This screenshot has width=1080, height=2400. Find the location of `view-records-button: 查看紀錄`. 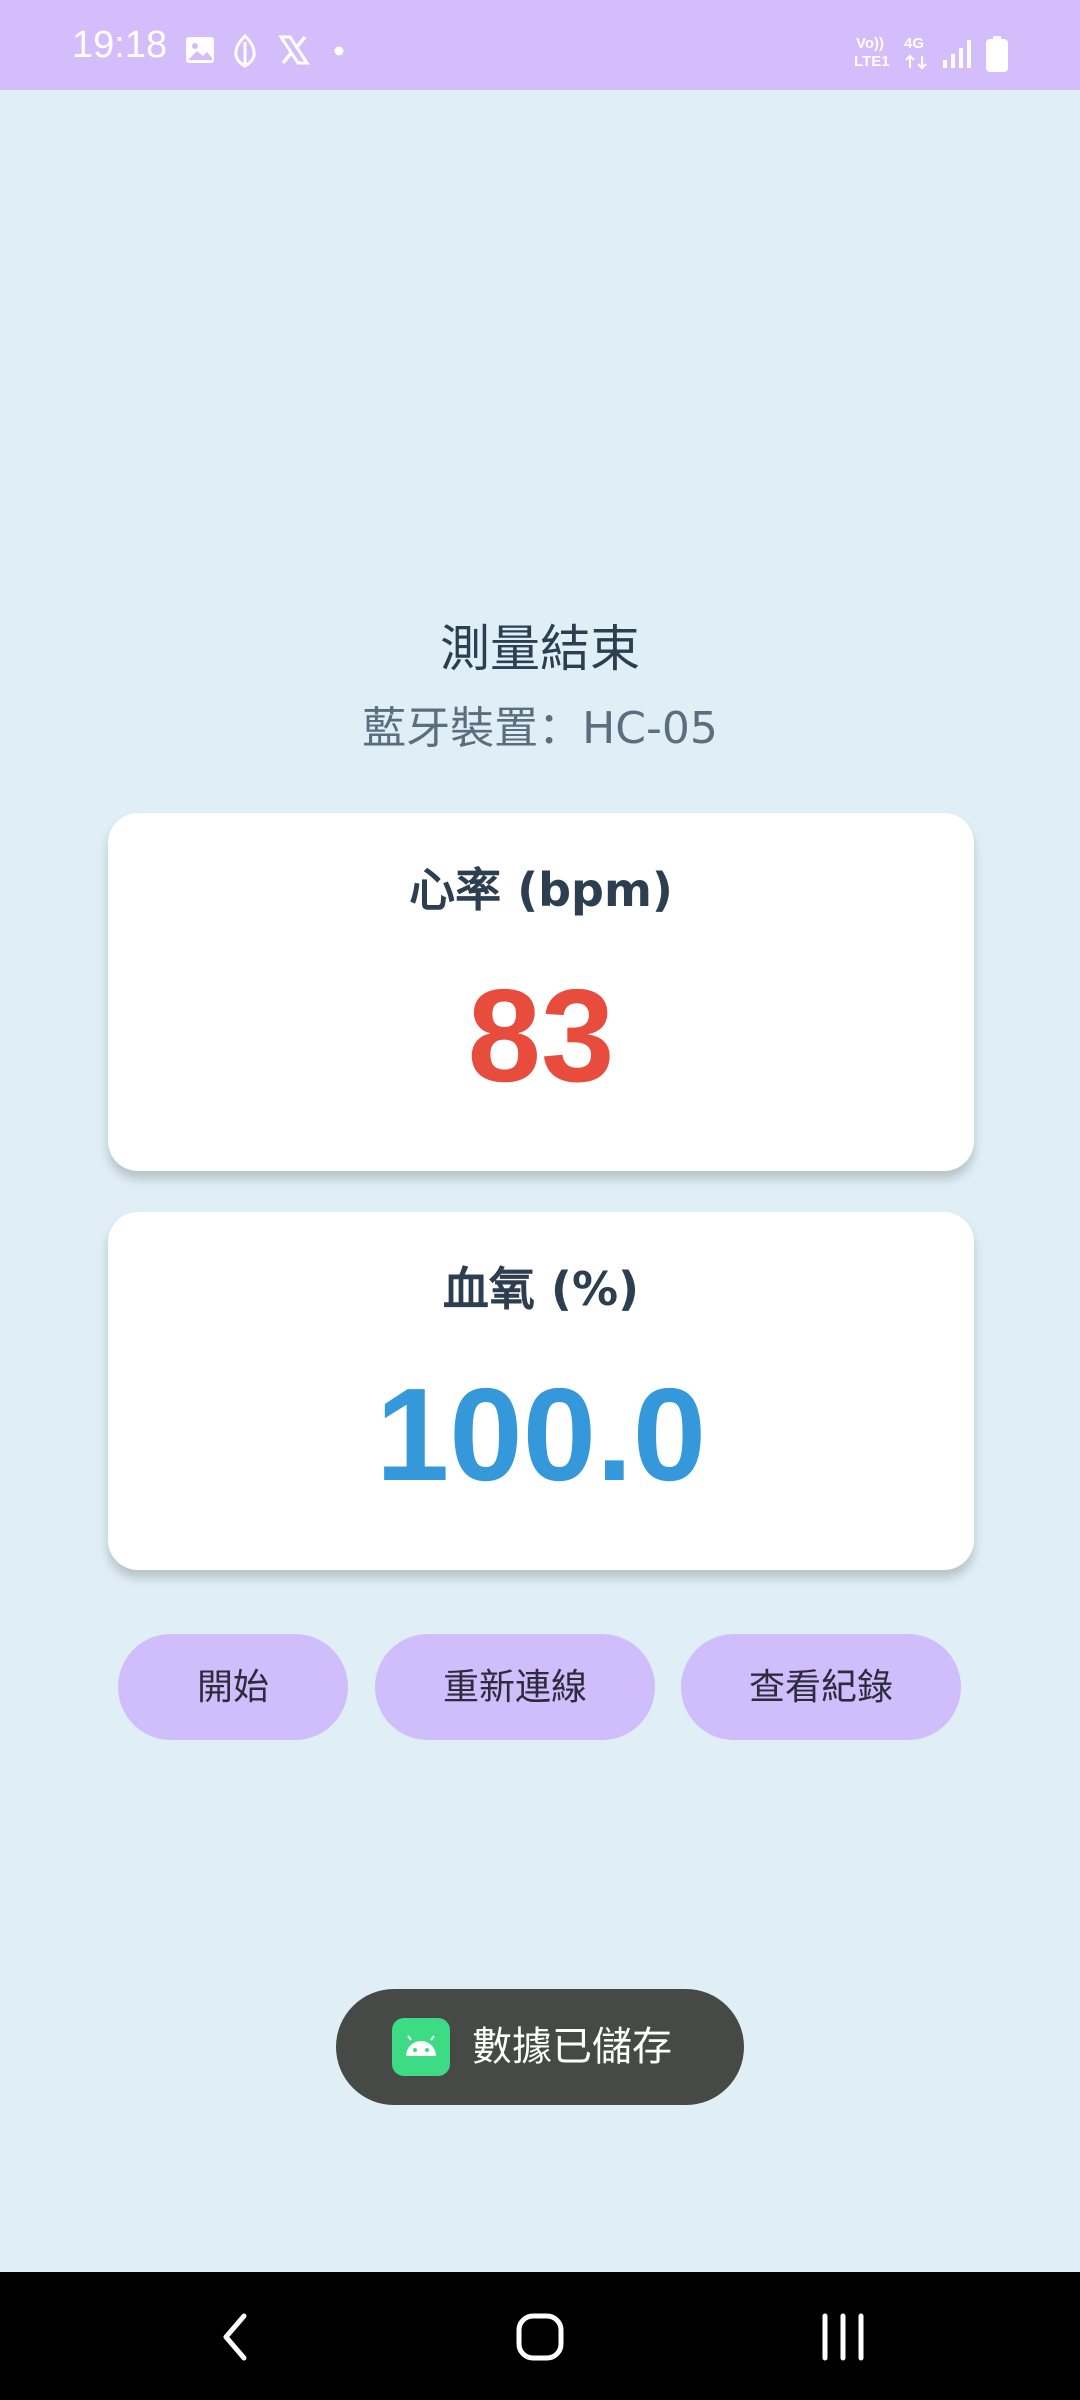

view-records-button: 查看紀錄 is located at coordinates (821, 1687).